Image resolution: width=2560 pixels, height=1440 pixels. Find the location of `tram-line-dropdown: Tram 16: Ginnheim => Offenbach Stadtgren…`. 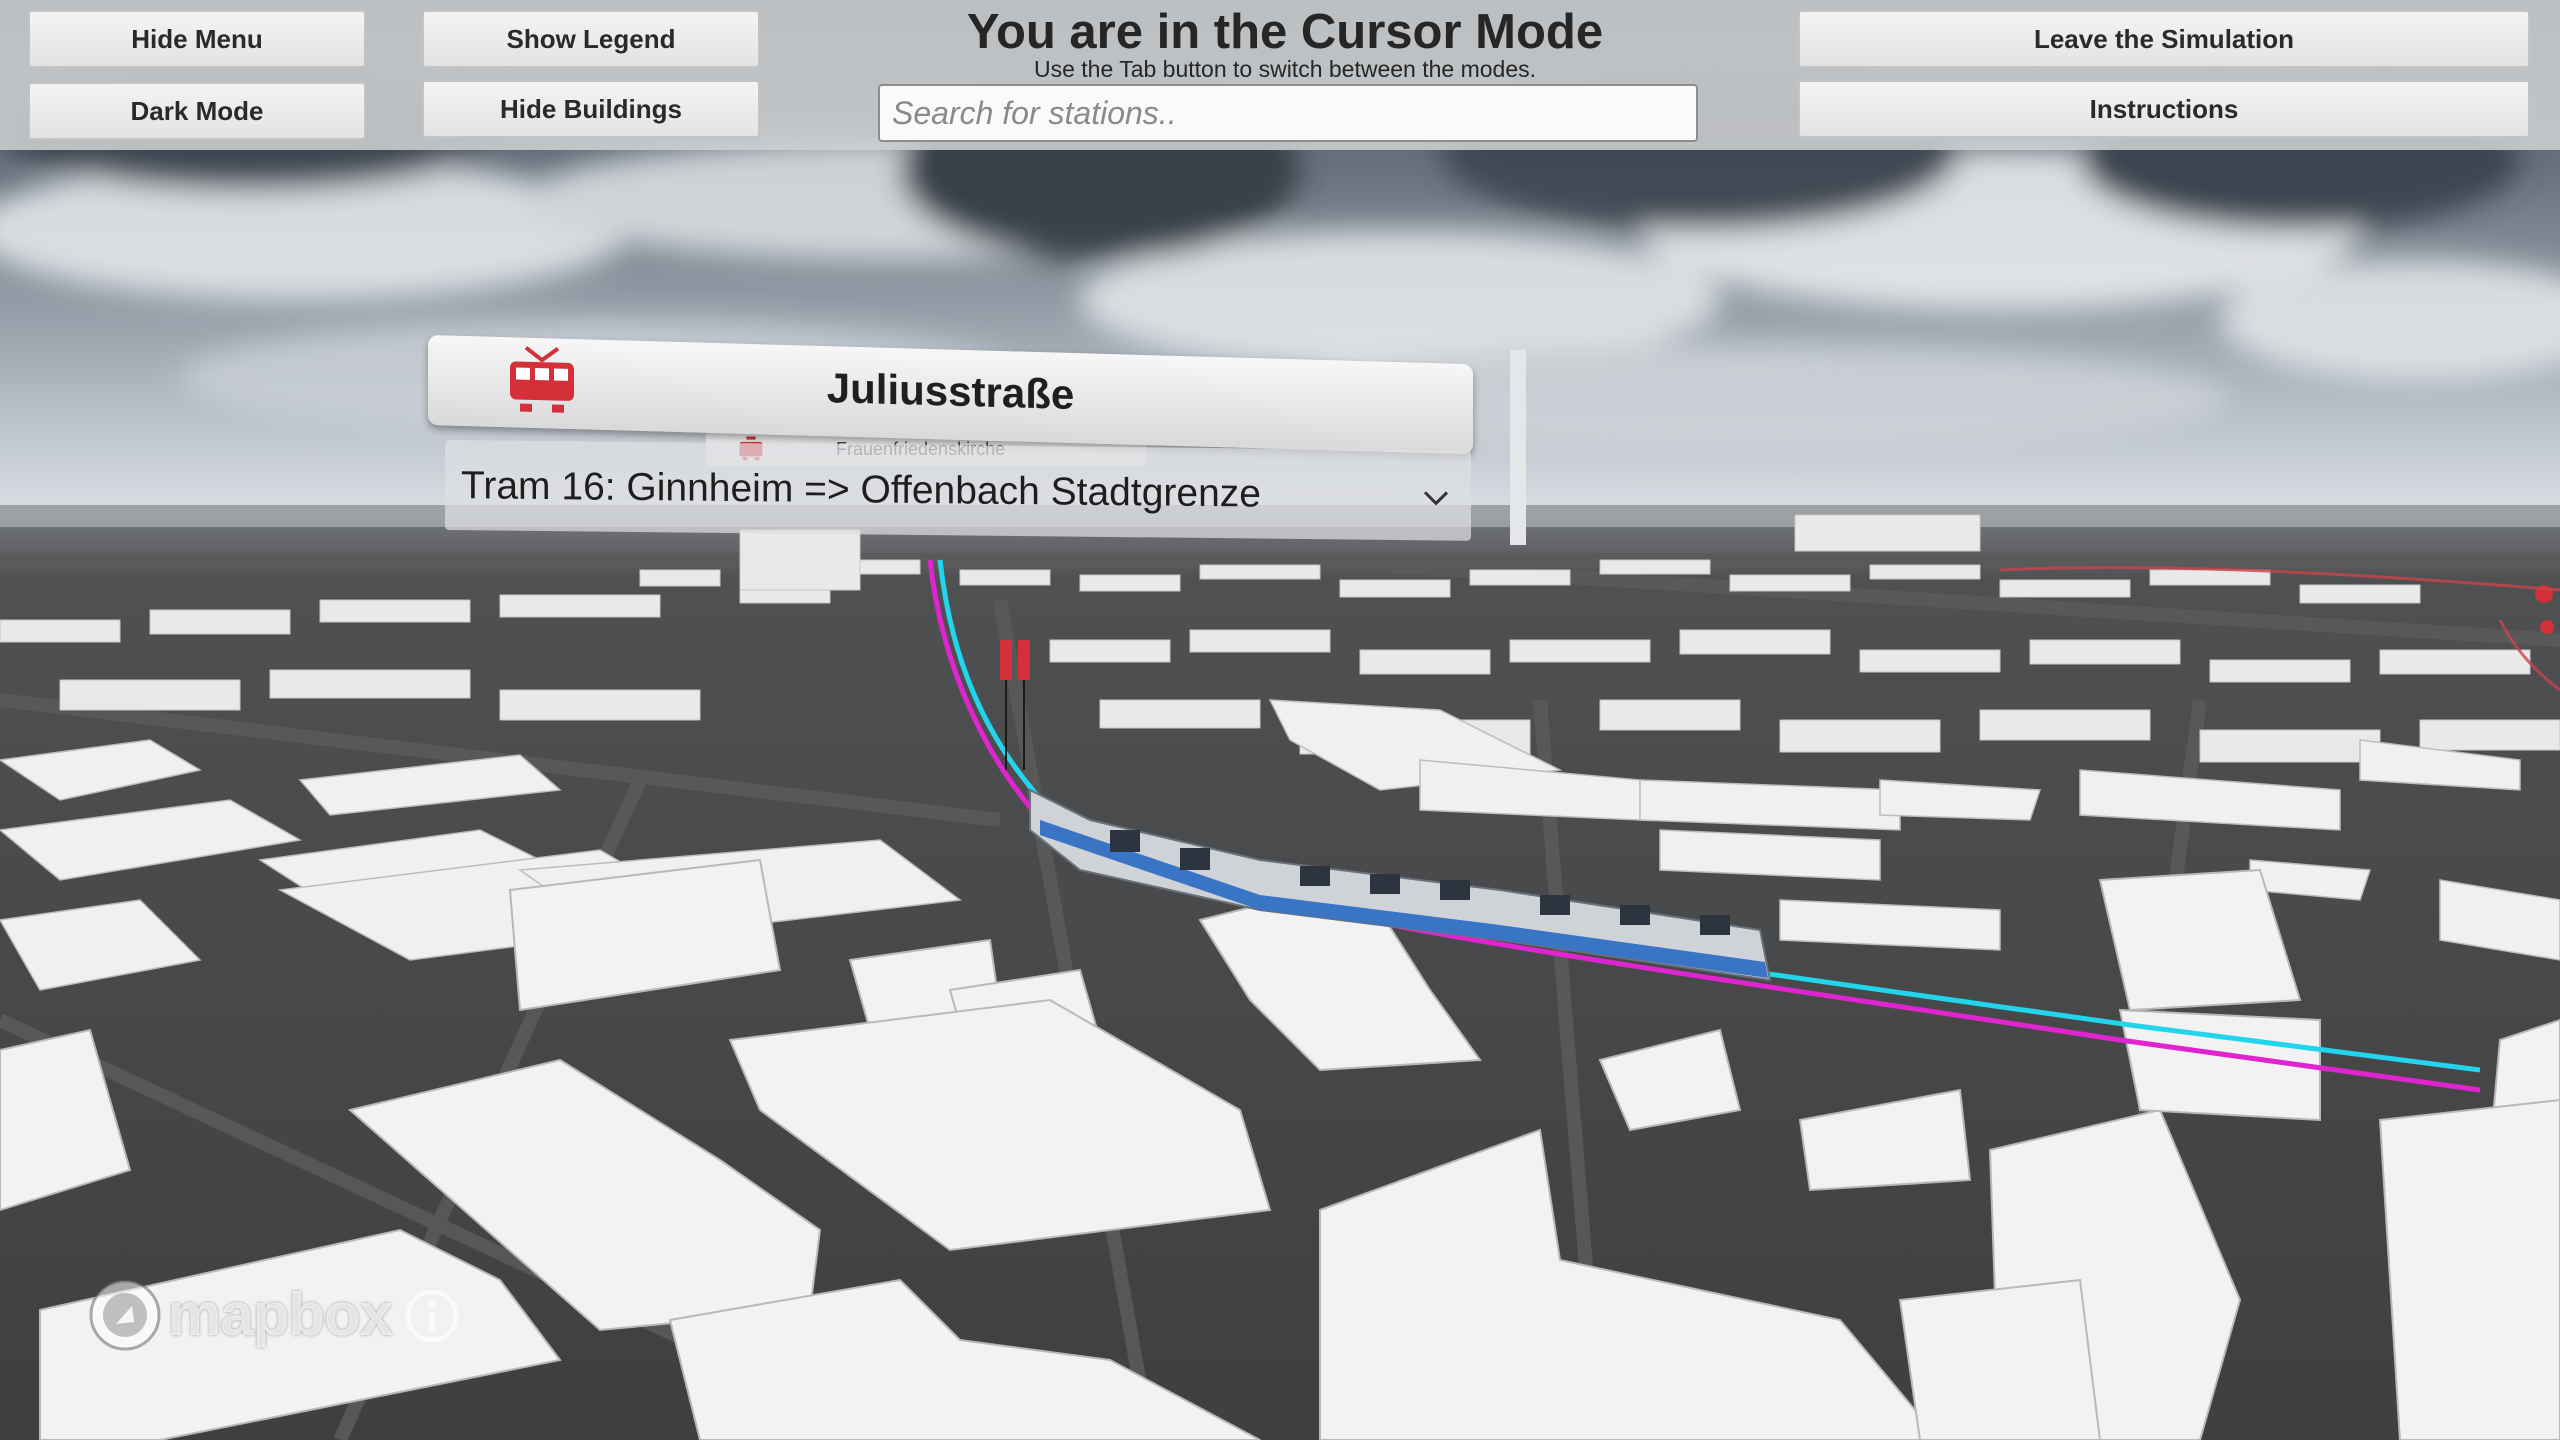

tram-line-dropdown: Tram 16: Ginnheim => Offenbach Stadtgren… is located at coordinates (958, 490).